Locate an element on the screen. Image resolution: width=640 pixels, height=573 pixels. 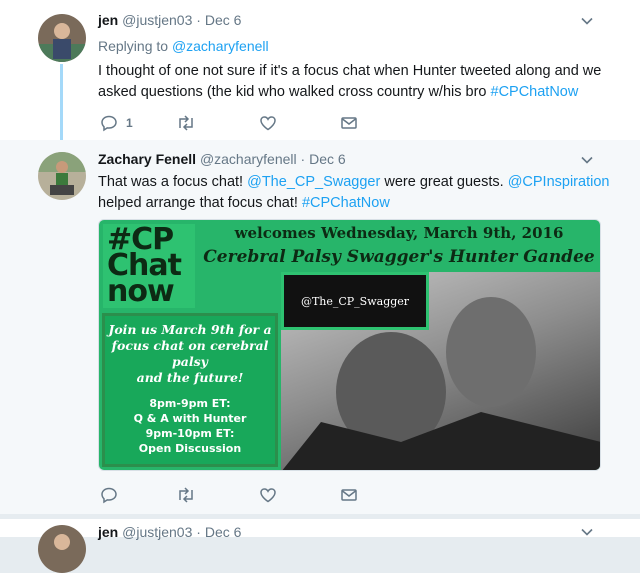
lead-line: and the future! is located at coordinates (190, 377).